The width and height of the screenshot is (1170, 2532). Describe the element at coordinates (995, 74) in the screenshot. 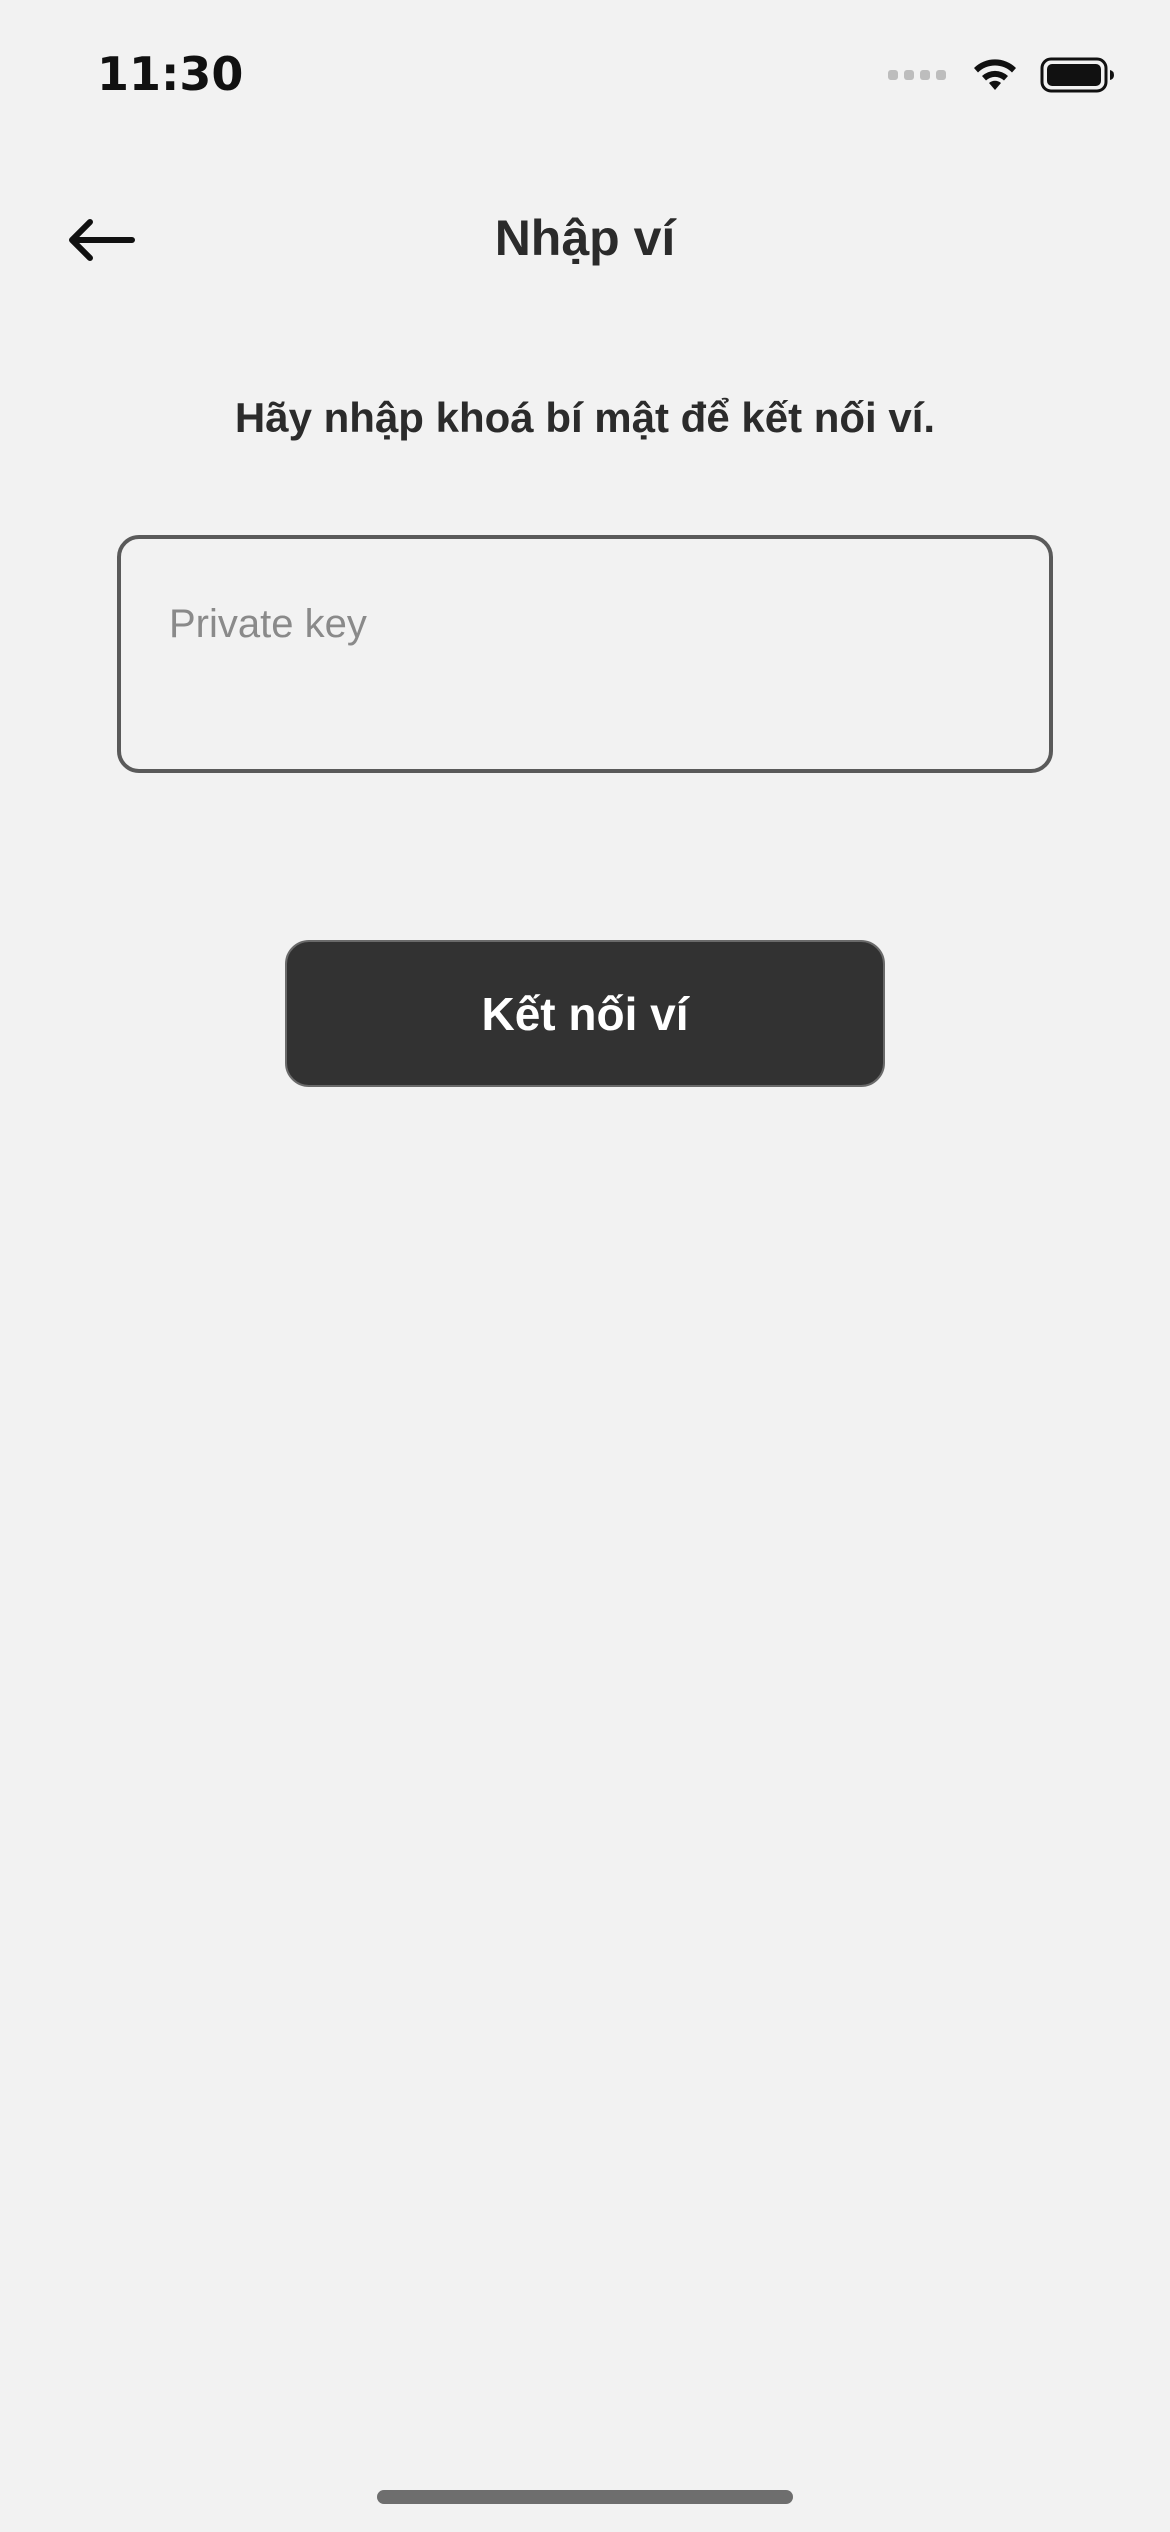

I see `wifi-icon` at that location.